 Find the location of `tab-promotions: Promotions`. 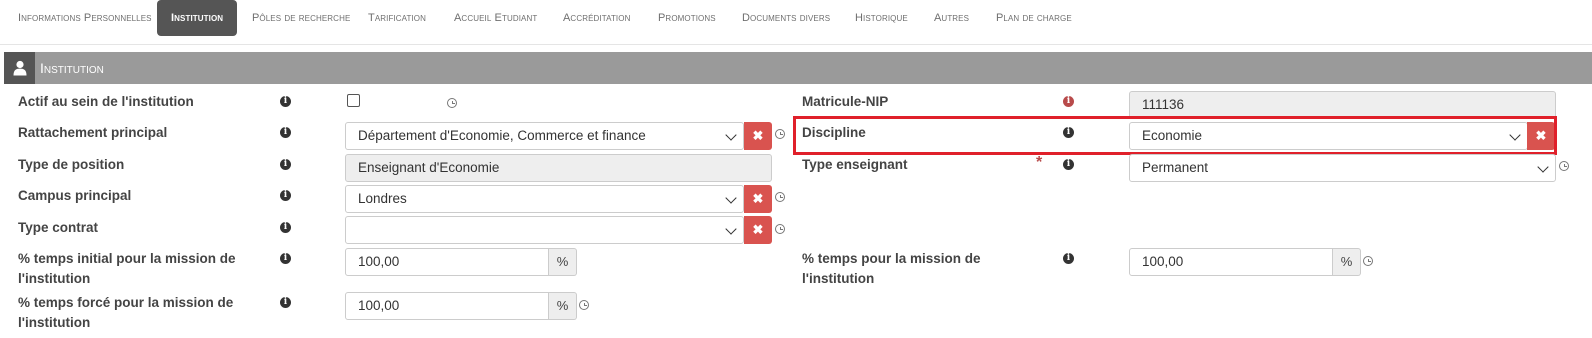

tab-promotions: Promotions is located at coordinates (687, 18).